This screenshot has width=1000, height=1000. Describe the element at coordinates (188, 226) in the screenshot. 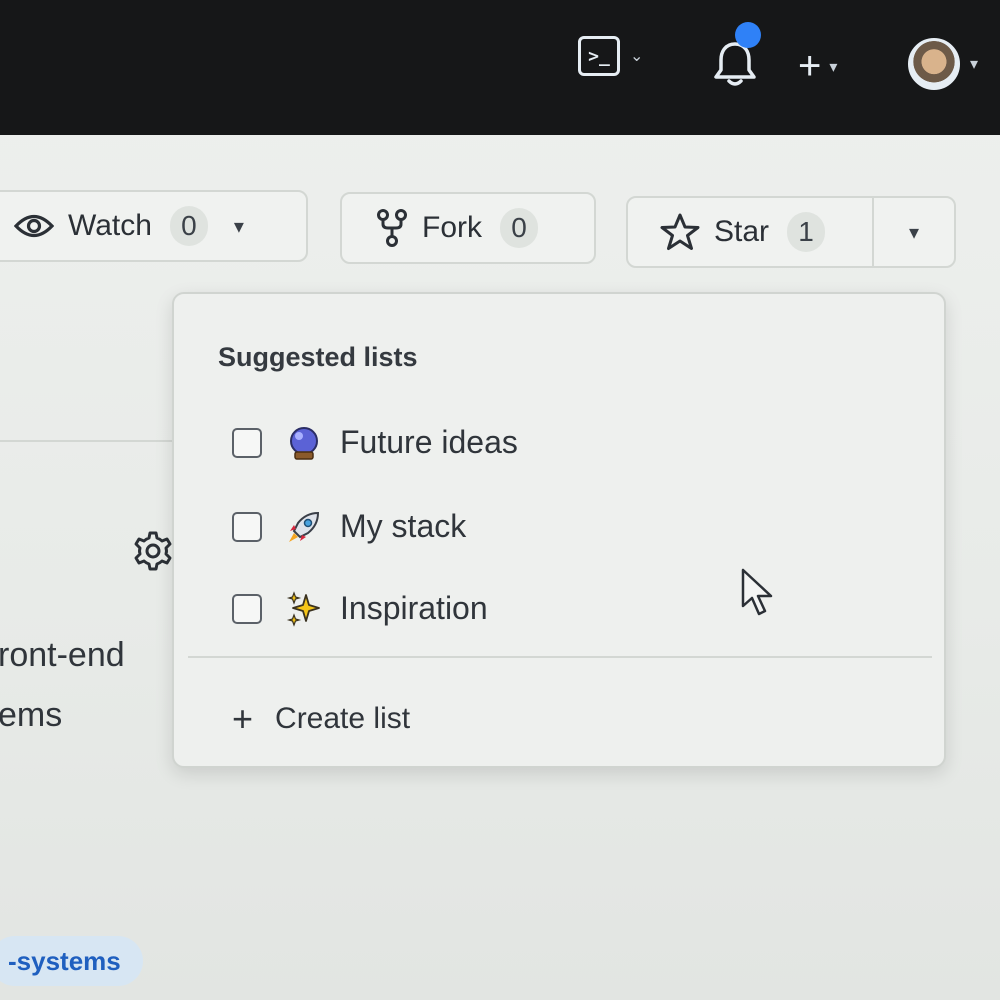

I see `watch-count: 0` at that location.